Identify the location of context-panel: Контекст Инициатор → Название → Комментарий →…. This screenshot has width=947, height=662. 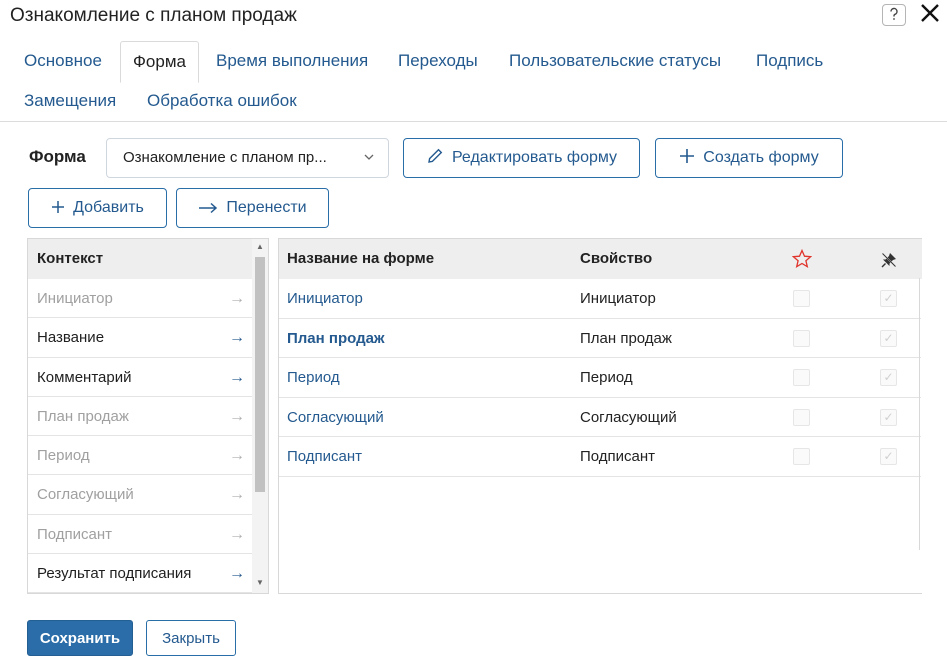
(148, 416).